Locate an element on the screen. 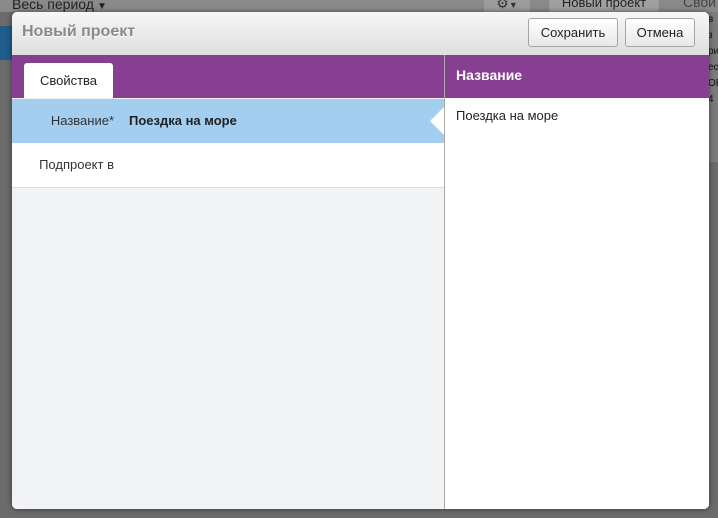 The height and width of the screenshot is (518, 718). tab-properties: Свойства is located at coordinates (68, 80).